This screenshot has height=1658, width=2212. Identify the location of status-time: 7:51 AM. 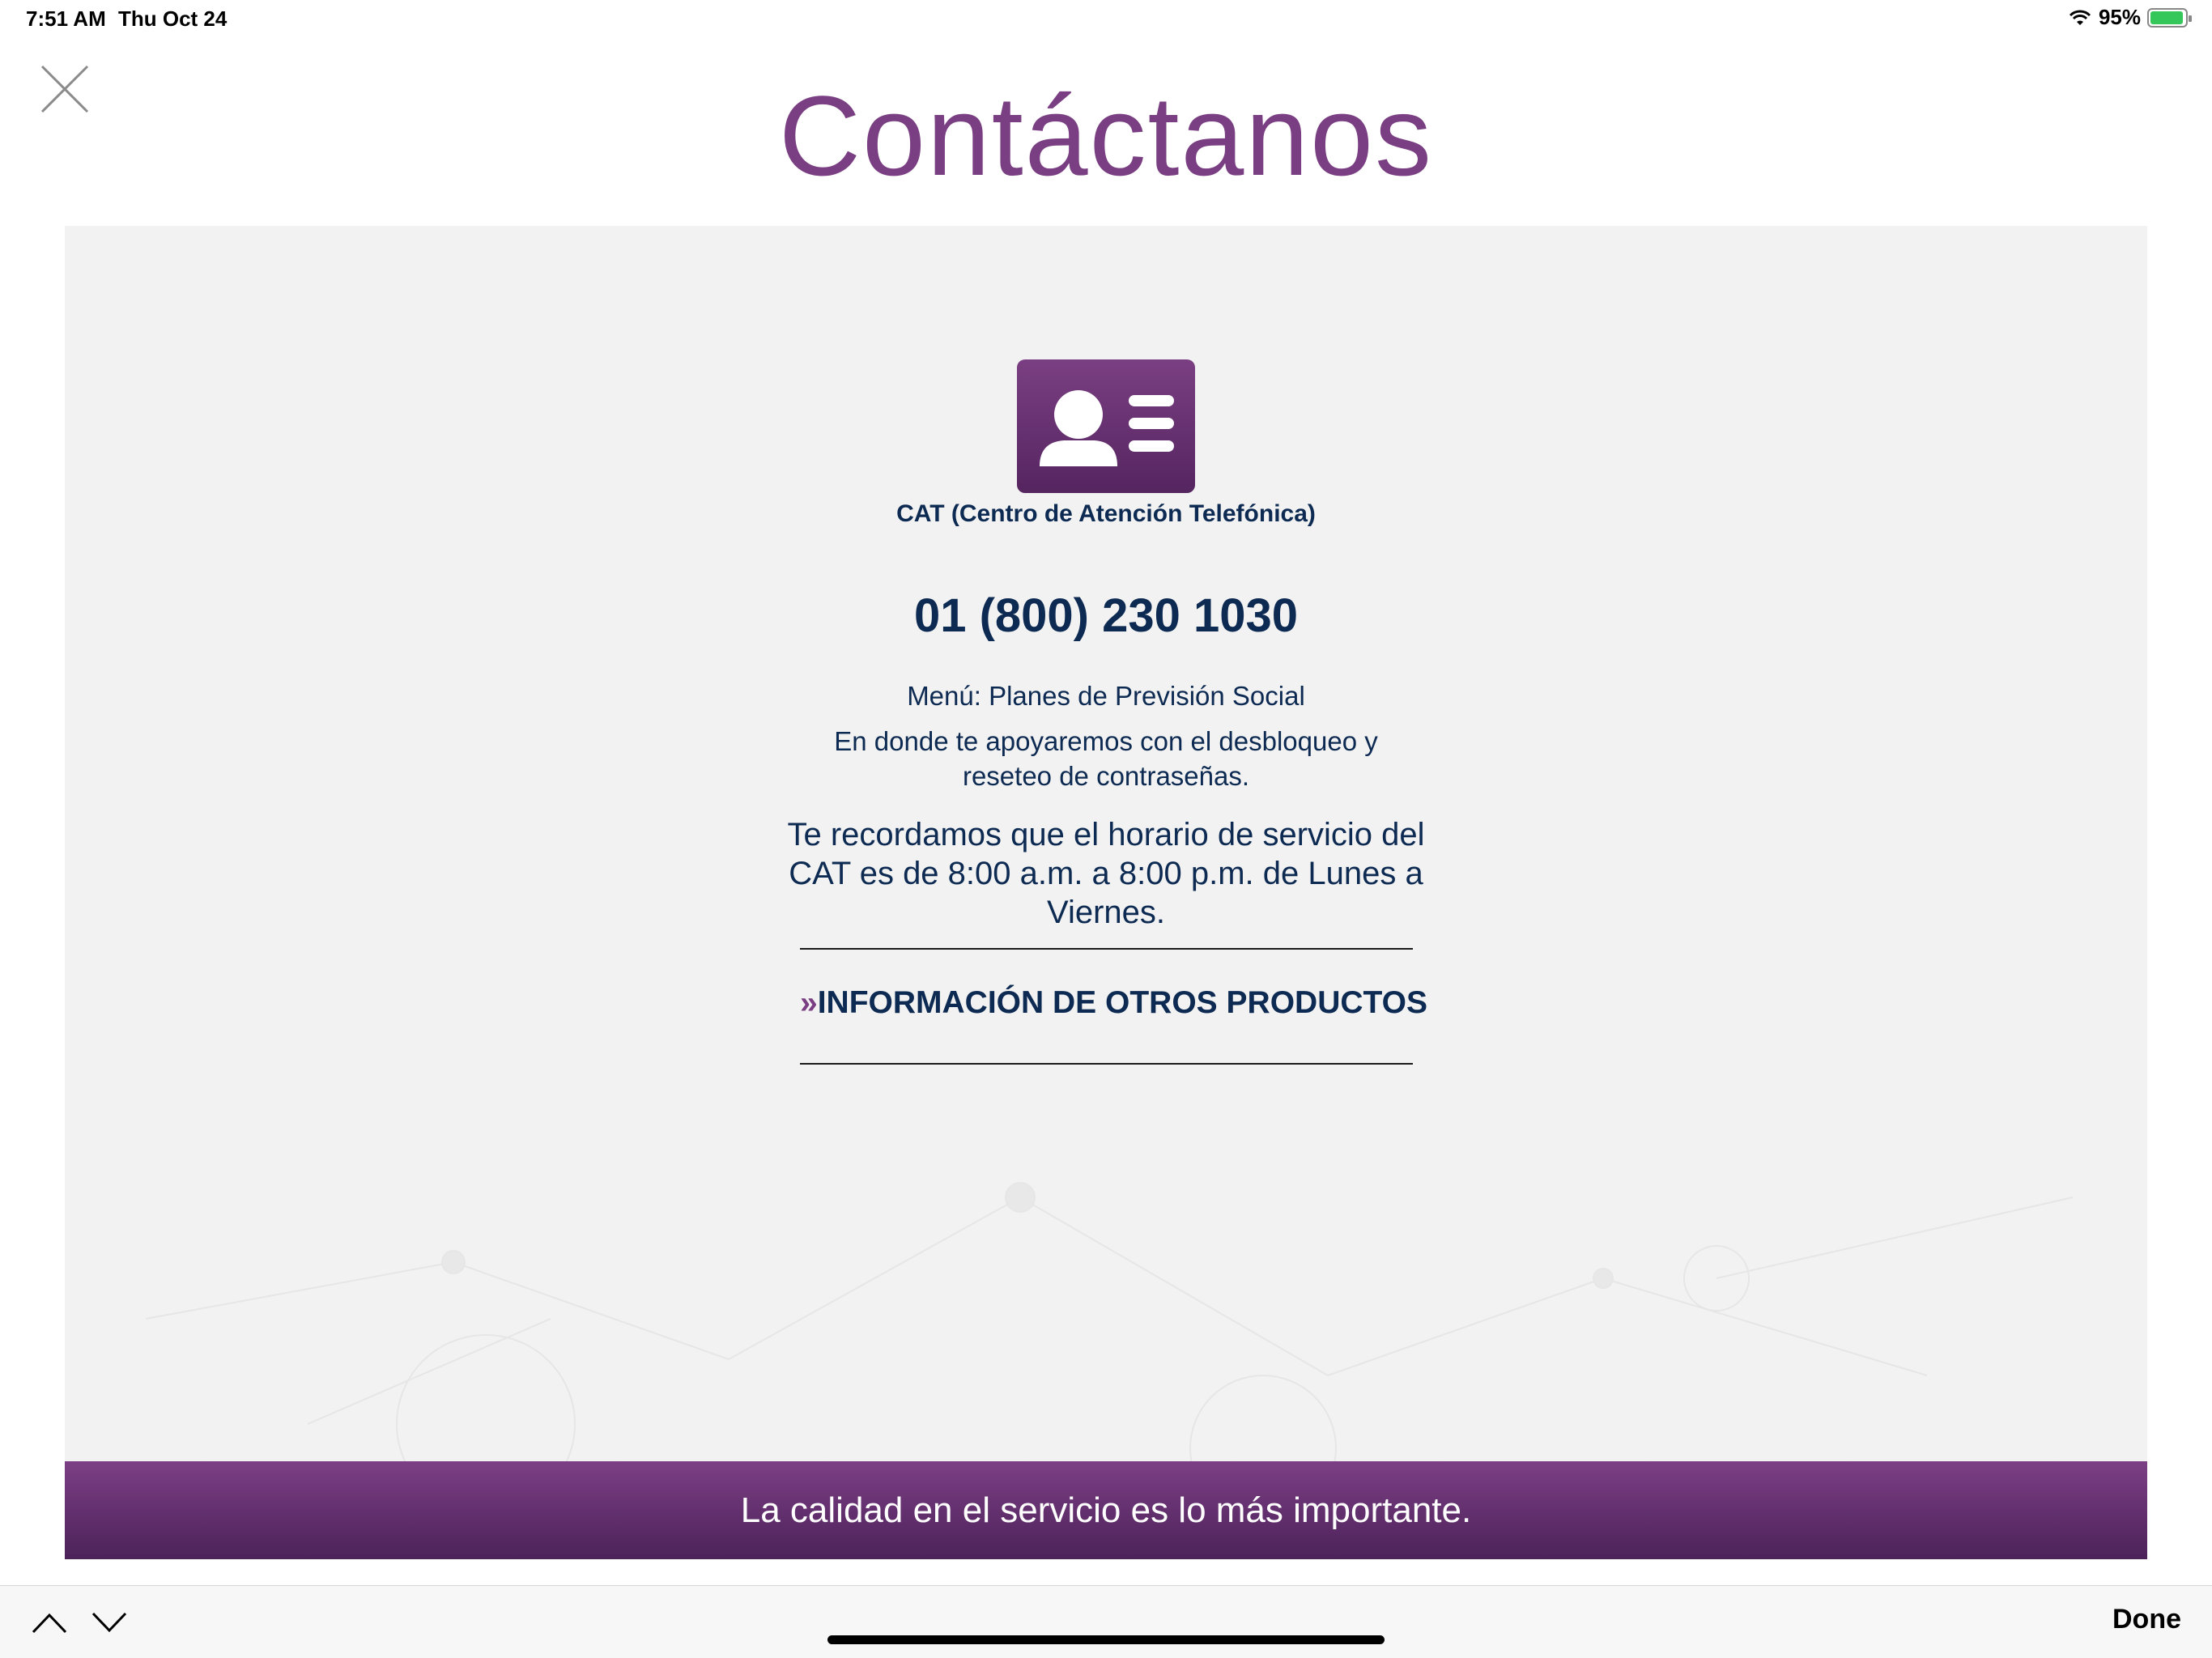
(66, 18).